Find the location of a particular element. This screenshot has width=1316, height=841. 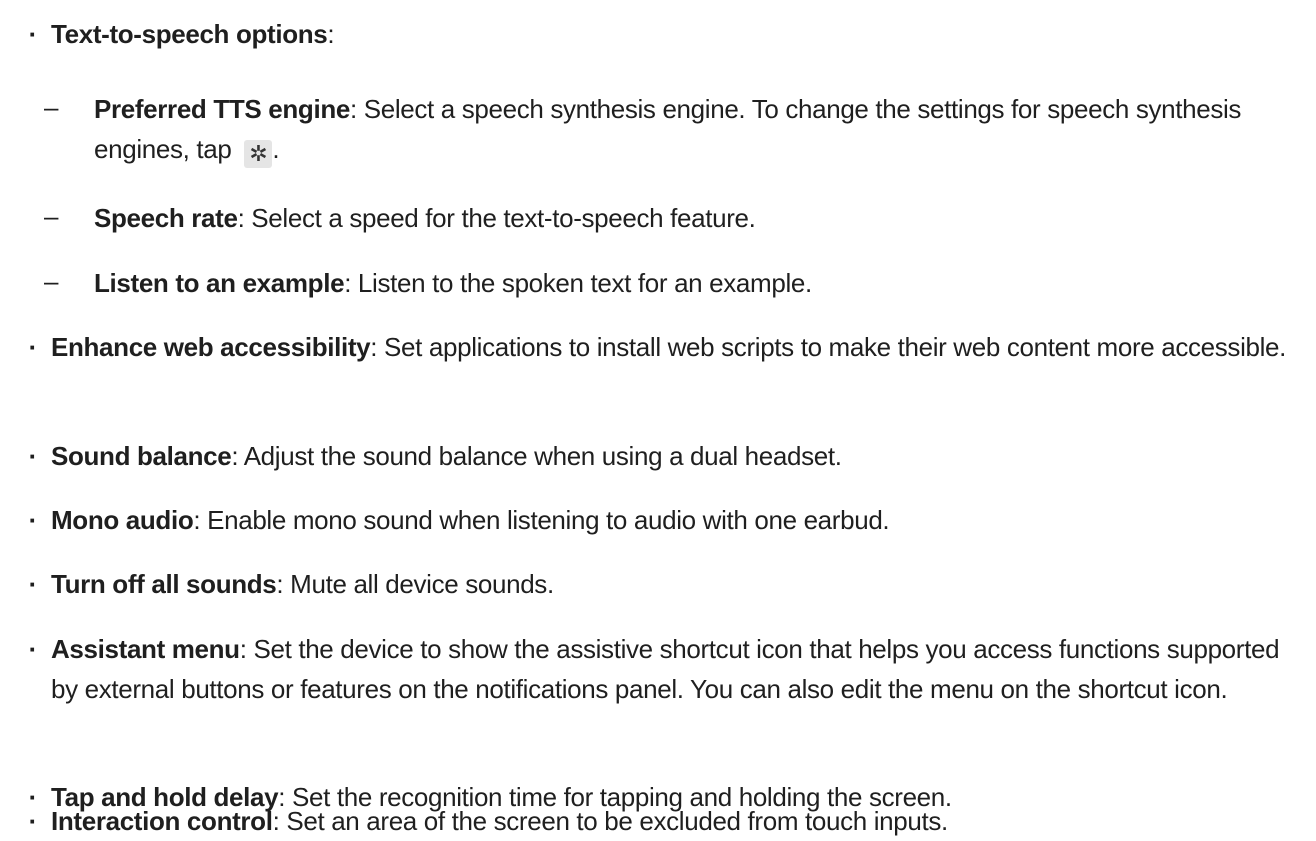

item-term: Sound balance is located at coordinates (141, 456).